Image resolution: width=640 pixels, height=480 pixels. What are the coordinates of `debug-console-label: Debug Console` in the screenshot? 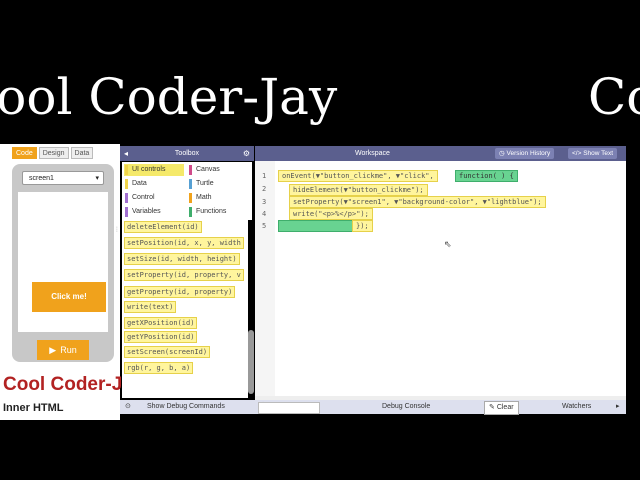 It's located at (406, 406).